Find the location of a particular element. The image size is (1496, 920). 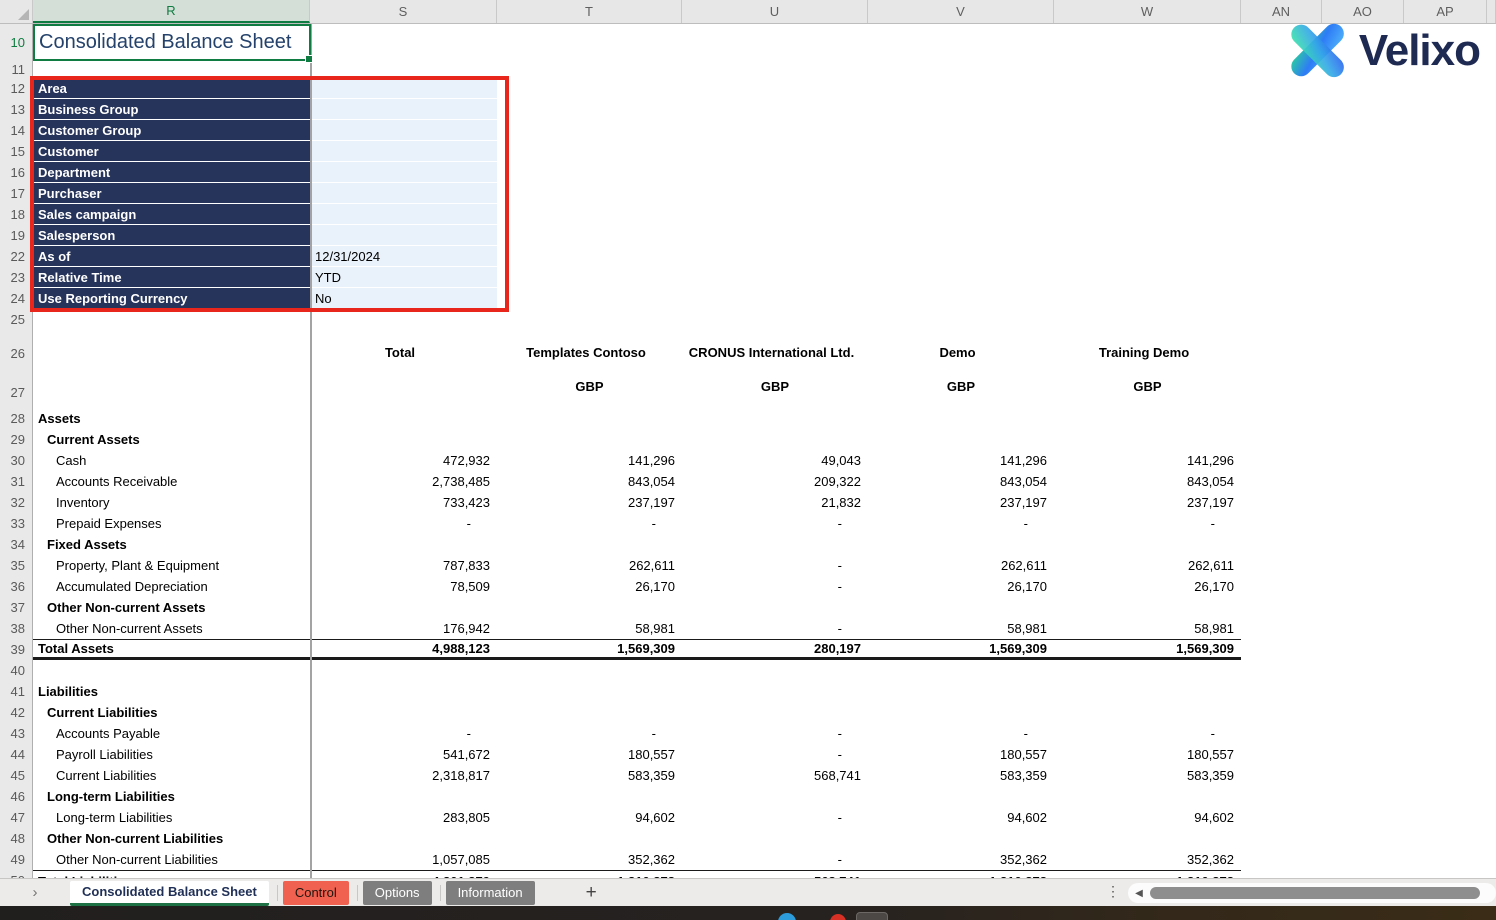

amount-cell: 283,805 is located at coordinates (403, 817).